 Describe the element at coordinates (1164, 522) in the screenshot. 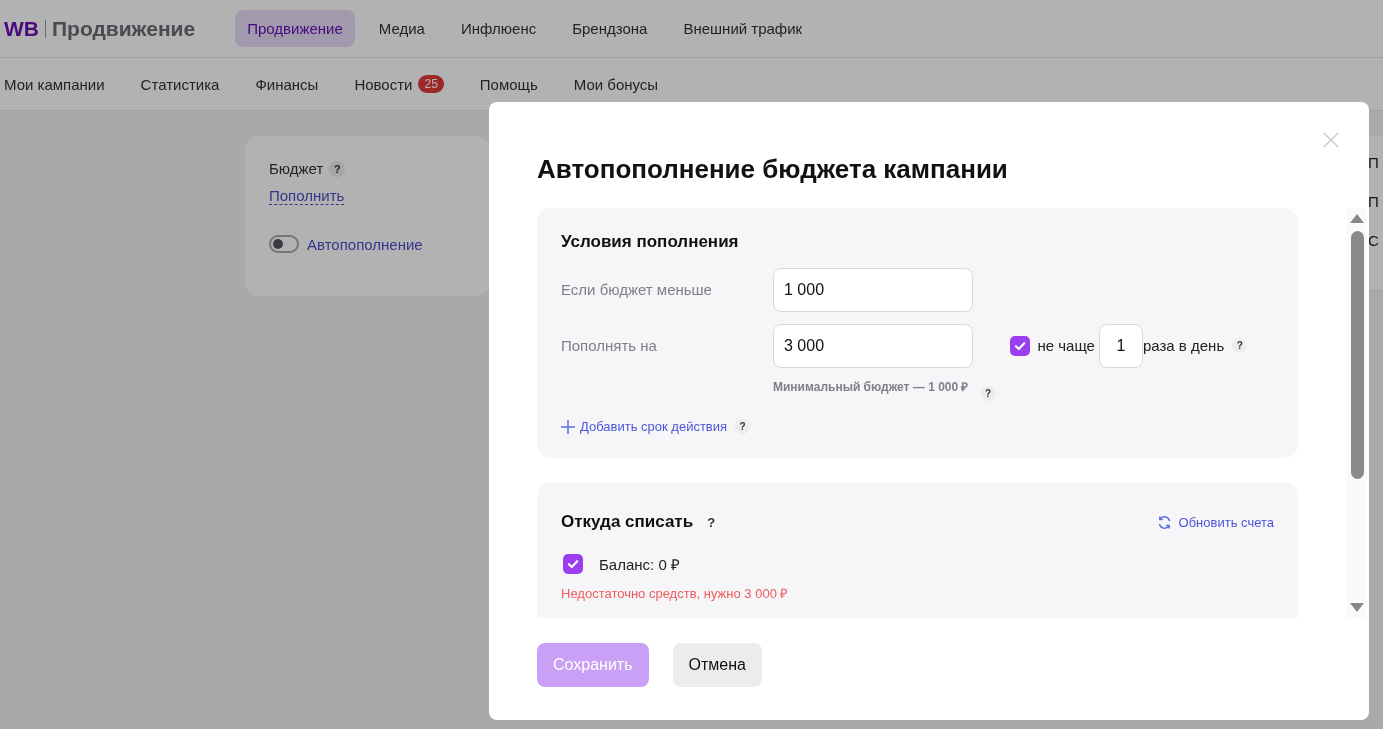

I see `refresh-icon` at that location.